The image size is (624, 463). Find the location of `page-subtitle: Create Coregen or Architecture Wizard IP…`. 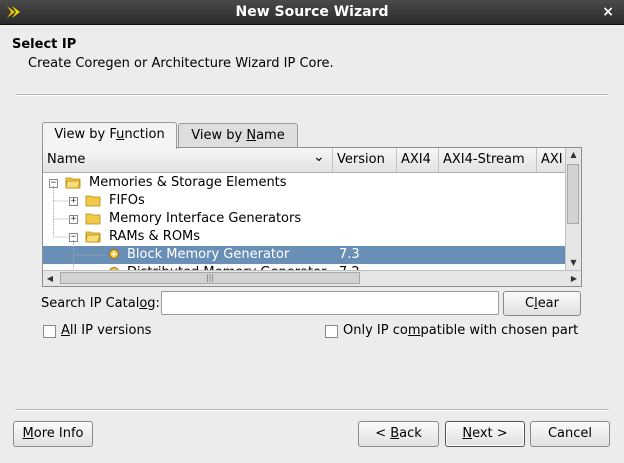

page-subtitle: Create Coregen or Architecture Wizard IP… is located at coordinates (181, 63).